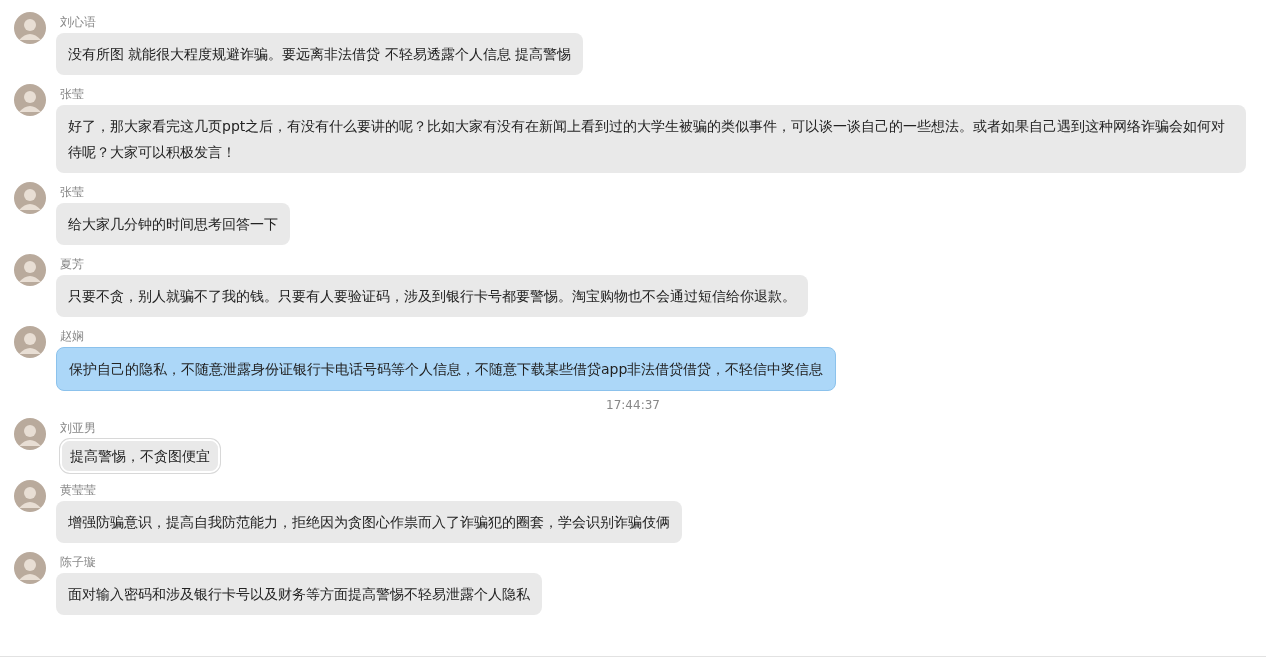 The width and height of the screenshot is (1266, 658). I want to click on message-bubble: 保护自己的隐私，不随意泄露身份证银行卡电话号码等个人信息，不随意下载某些借贷app非法借贷借贷，不轻信中奖信息, so click(446, 369).